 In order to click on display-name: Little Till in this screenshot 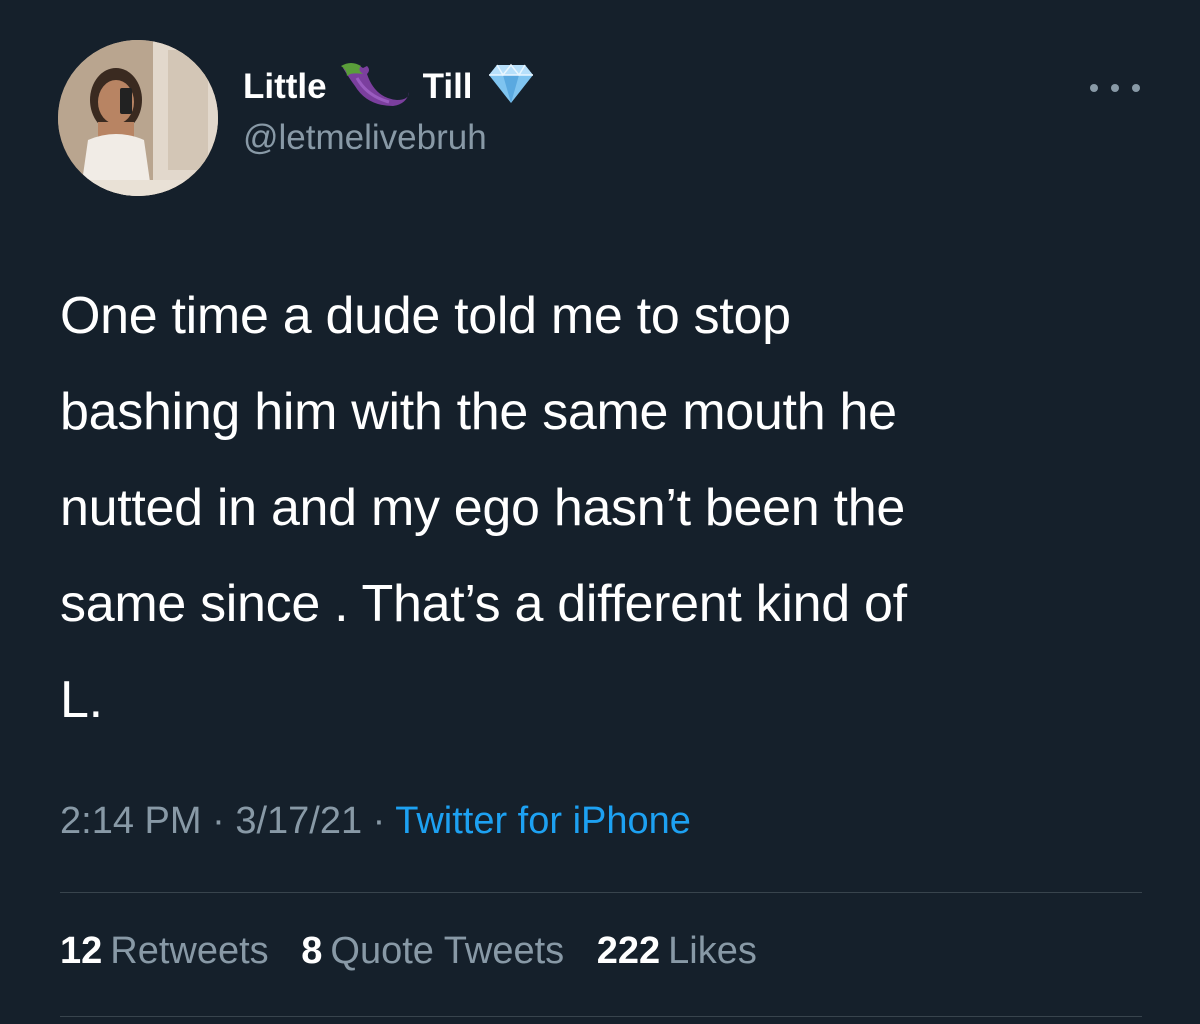, I will do `click(389, 87)`.